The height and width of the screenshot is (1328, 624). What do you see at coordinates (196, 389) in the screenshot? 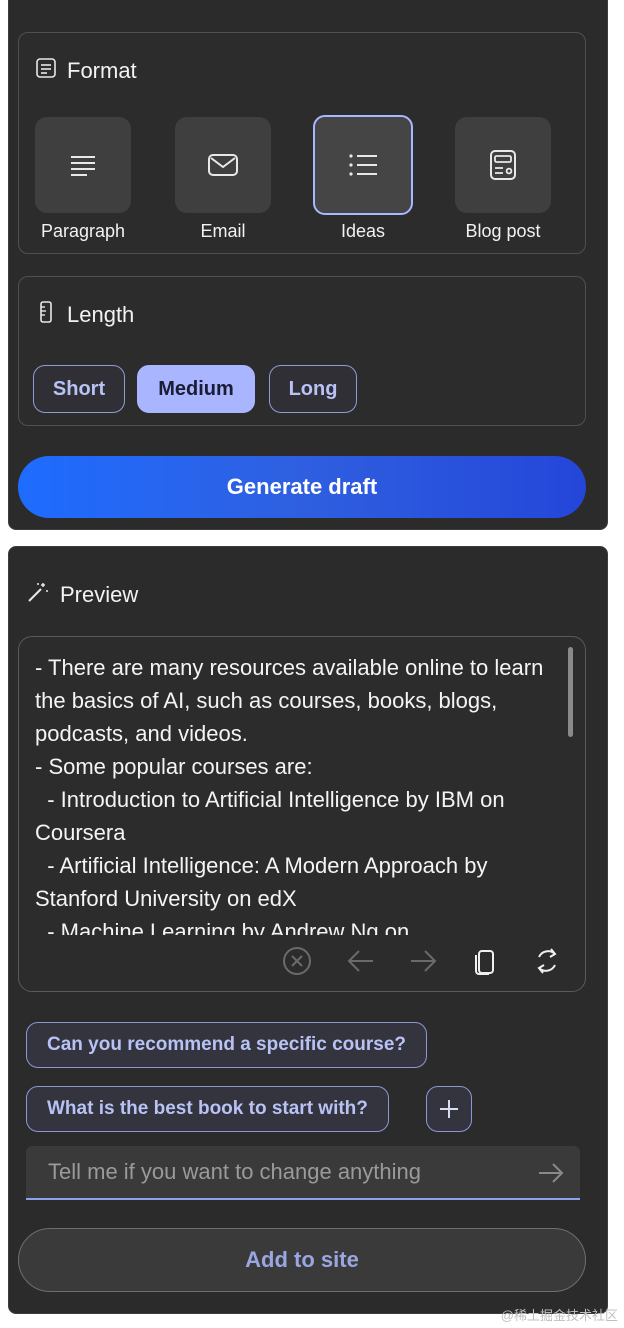
I see `length-medium-button: Medium` at bounding box center [196, 389].